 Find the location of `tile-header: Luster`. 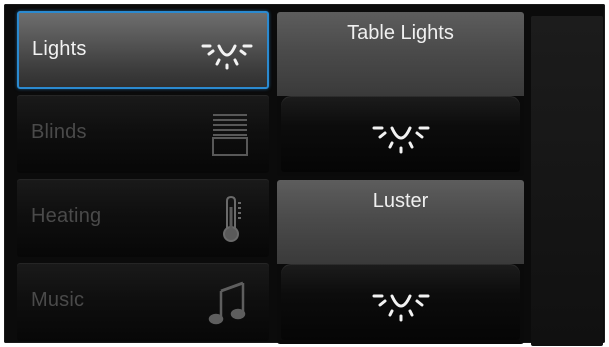

tile-header: Luster is located at coordinates (400, 222).